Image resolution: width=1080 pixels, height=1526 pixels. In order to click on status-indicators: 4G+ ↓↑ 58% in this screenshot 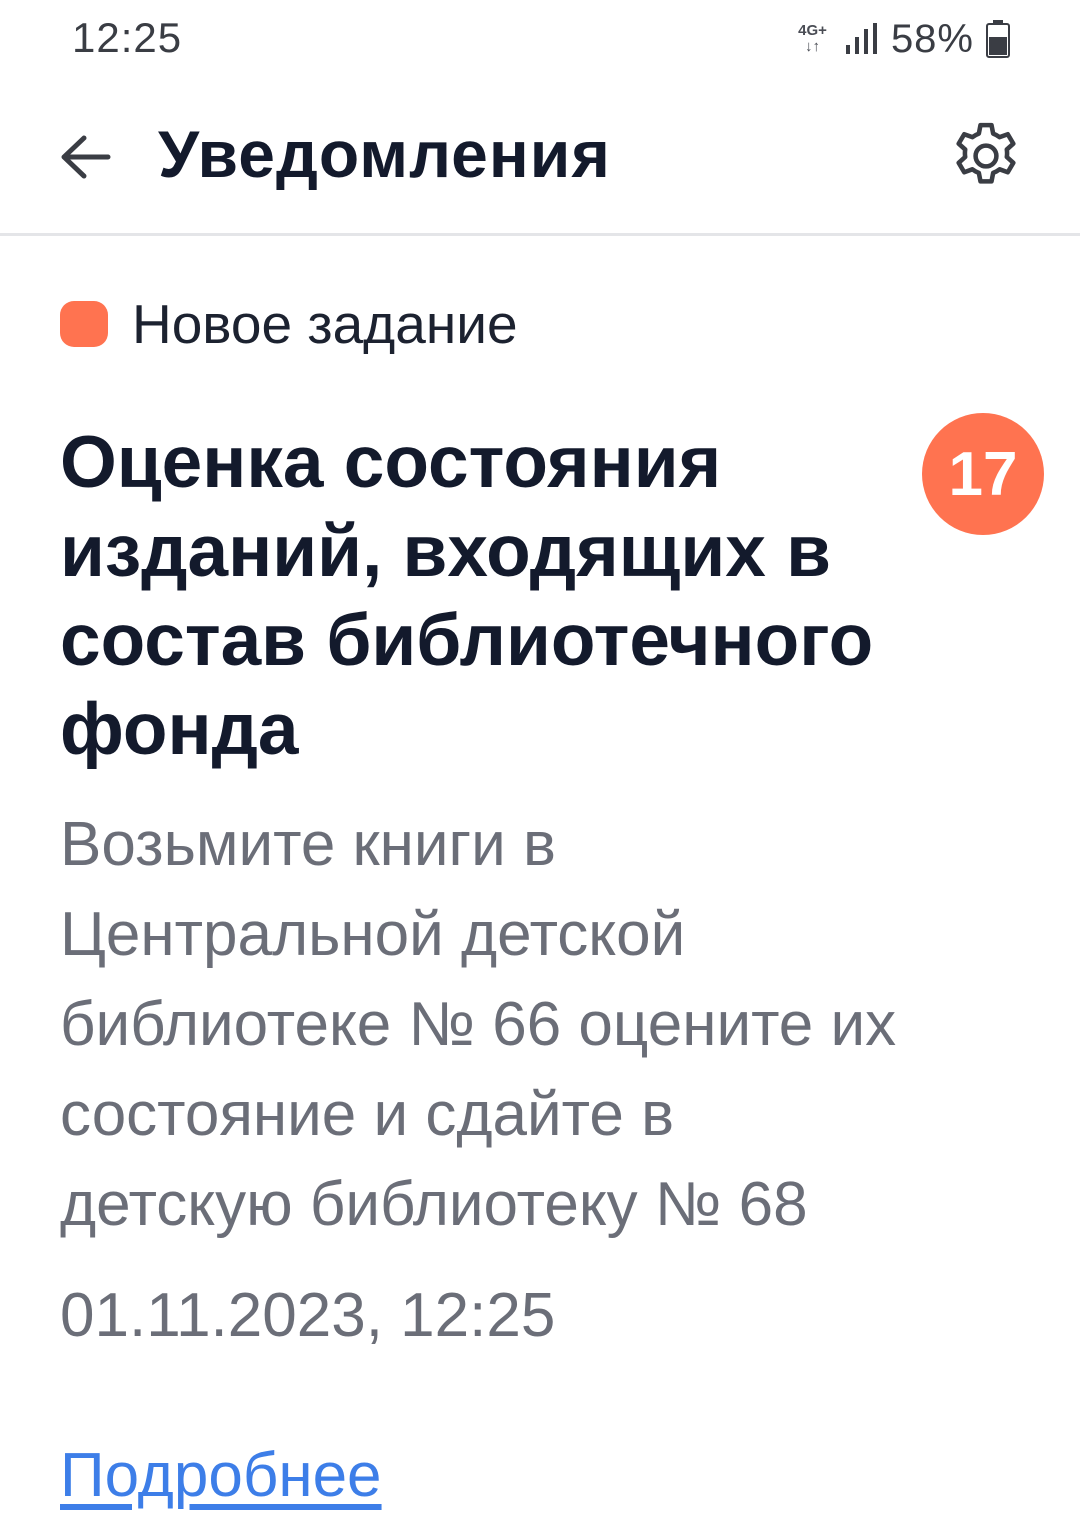, I will do `click(904, 39)`.